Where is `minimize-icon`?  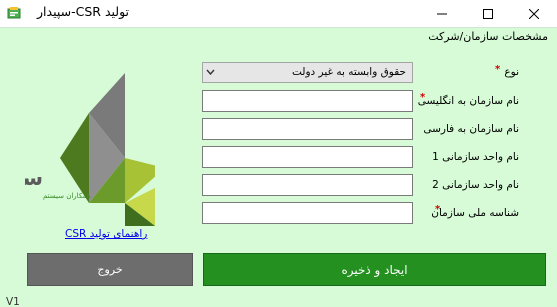 minimize-icon is located at coordinates (442, 13).